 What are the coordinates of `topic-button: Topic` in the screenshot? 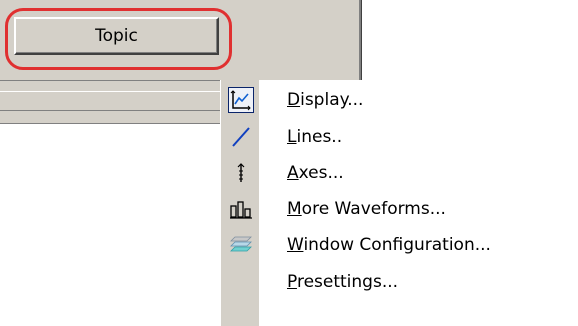 It's located at (116, 36).